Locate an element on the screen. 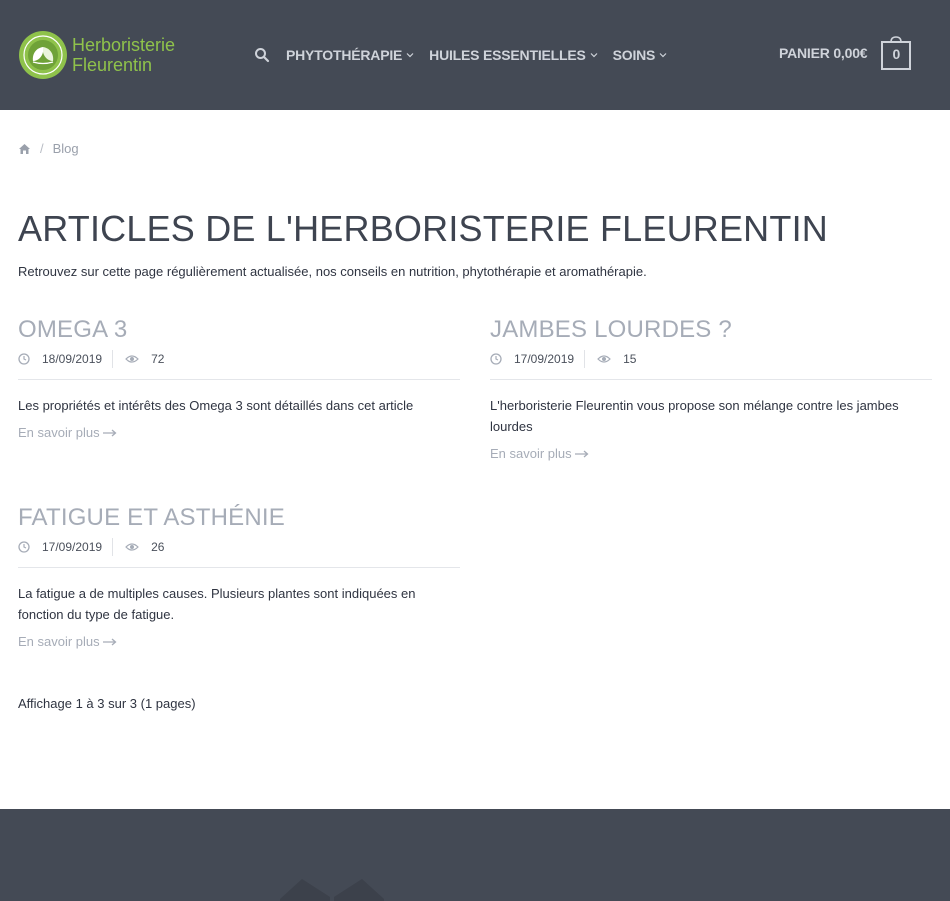 The height and width of the screenshot is (901, 950). cart-button: PANIER 0,00€ 0 is located at coordinates (845, 53).